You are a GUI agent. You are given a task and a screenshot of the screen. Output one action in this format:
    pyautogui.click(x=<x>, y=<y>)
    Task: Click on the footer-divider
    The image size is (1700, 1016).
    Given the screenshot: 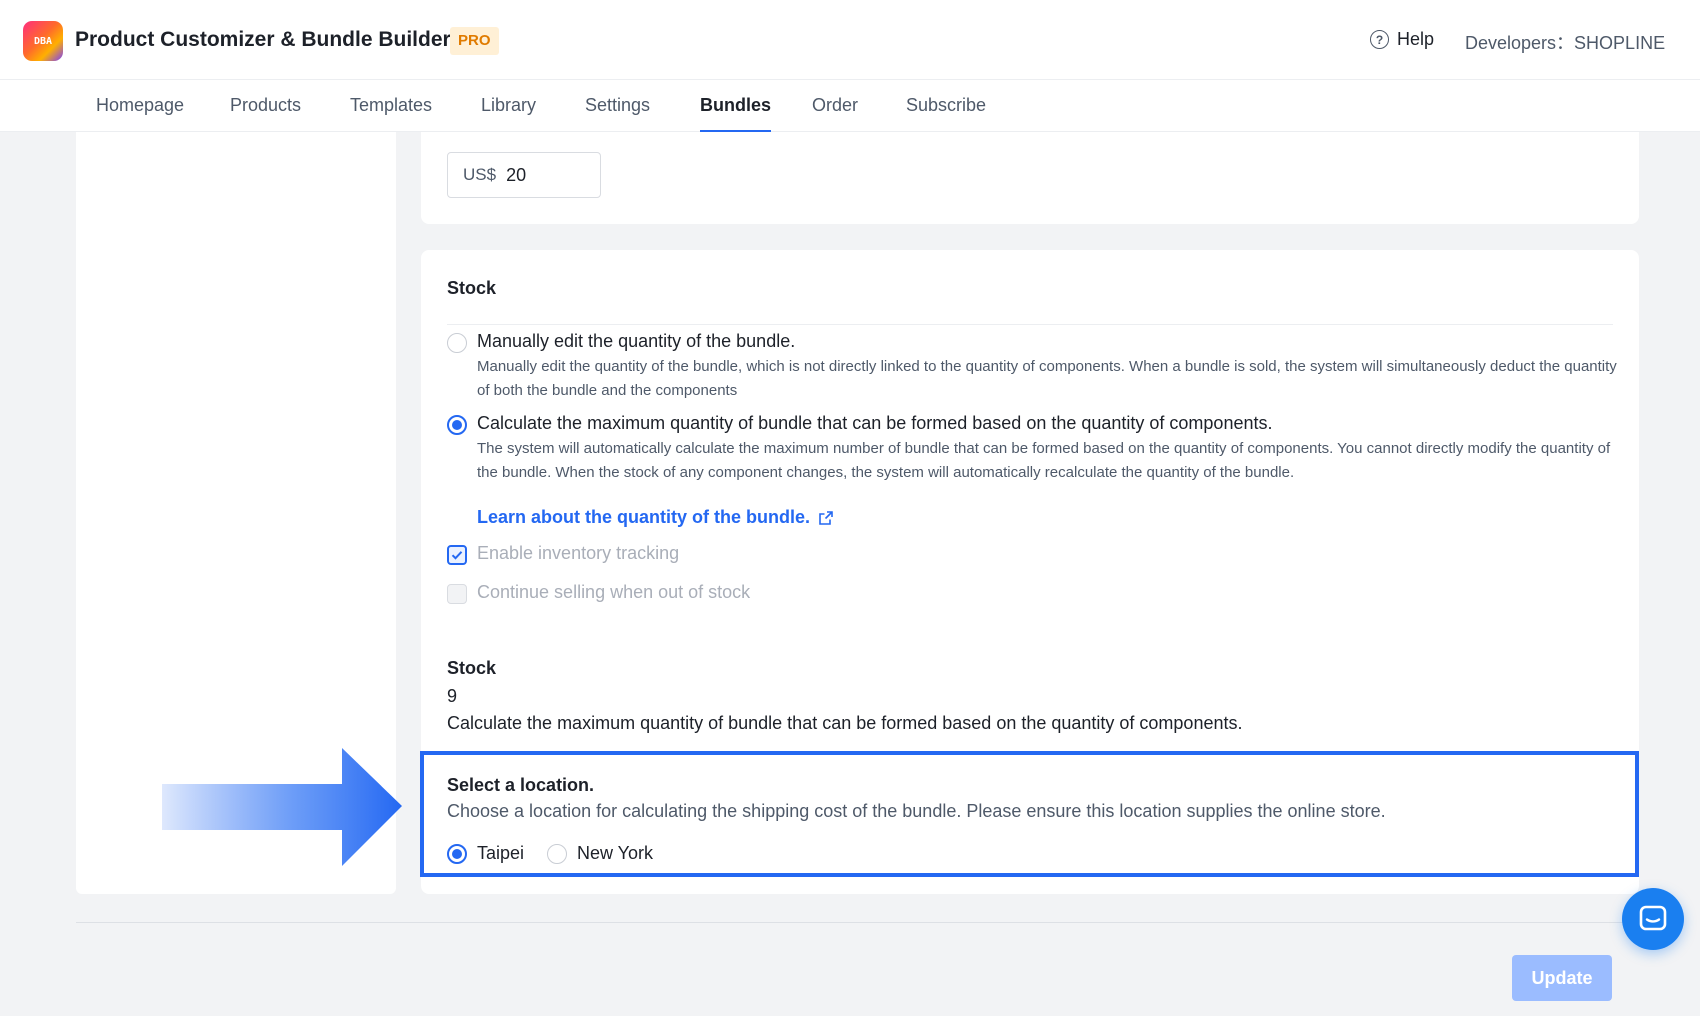 What is the action you would take?
    pyautogui.click(x=857, y=922)
    